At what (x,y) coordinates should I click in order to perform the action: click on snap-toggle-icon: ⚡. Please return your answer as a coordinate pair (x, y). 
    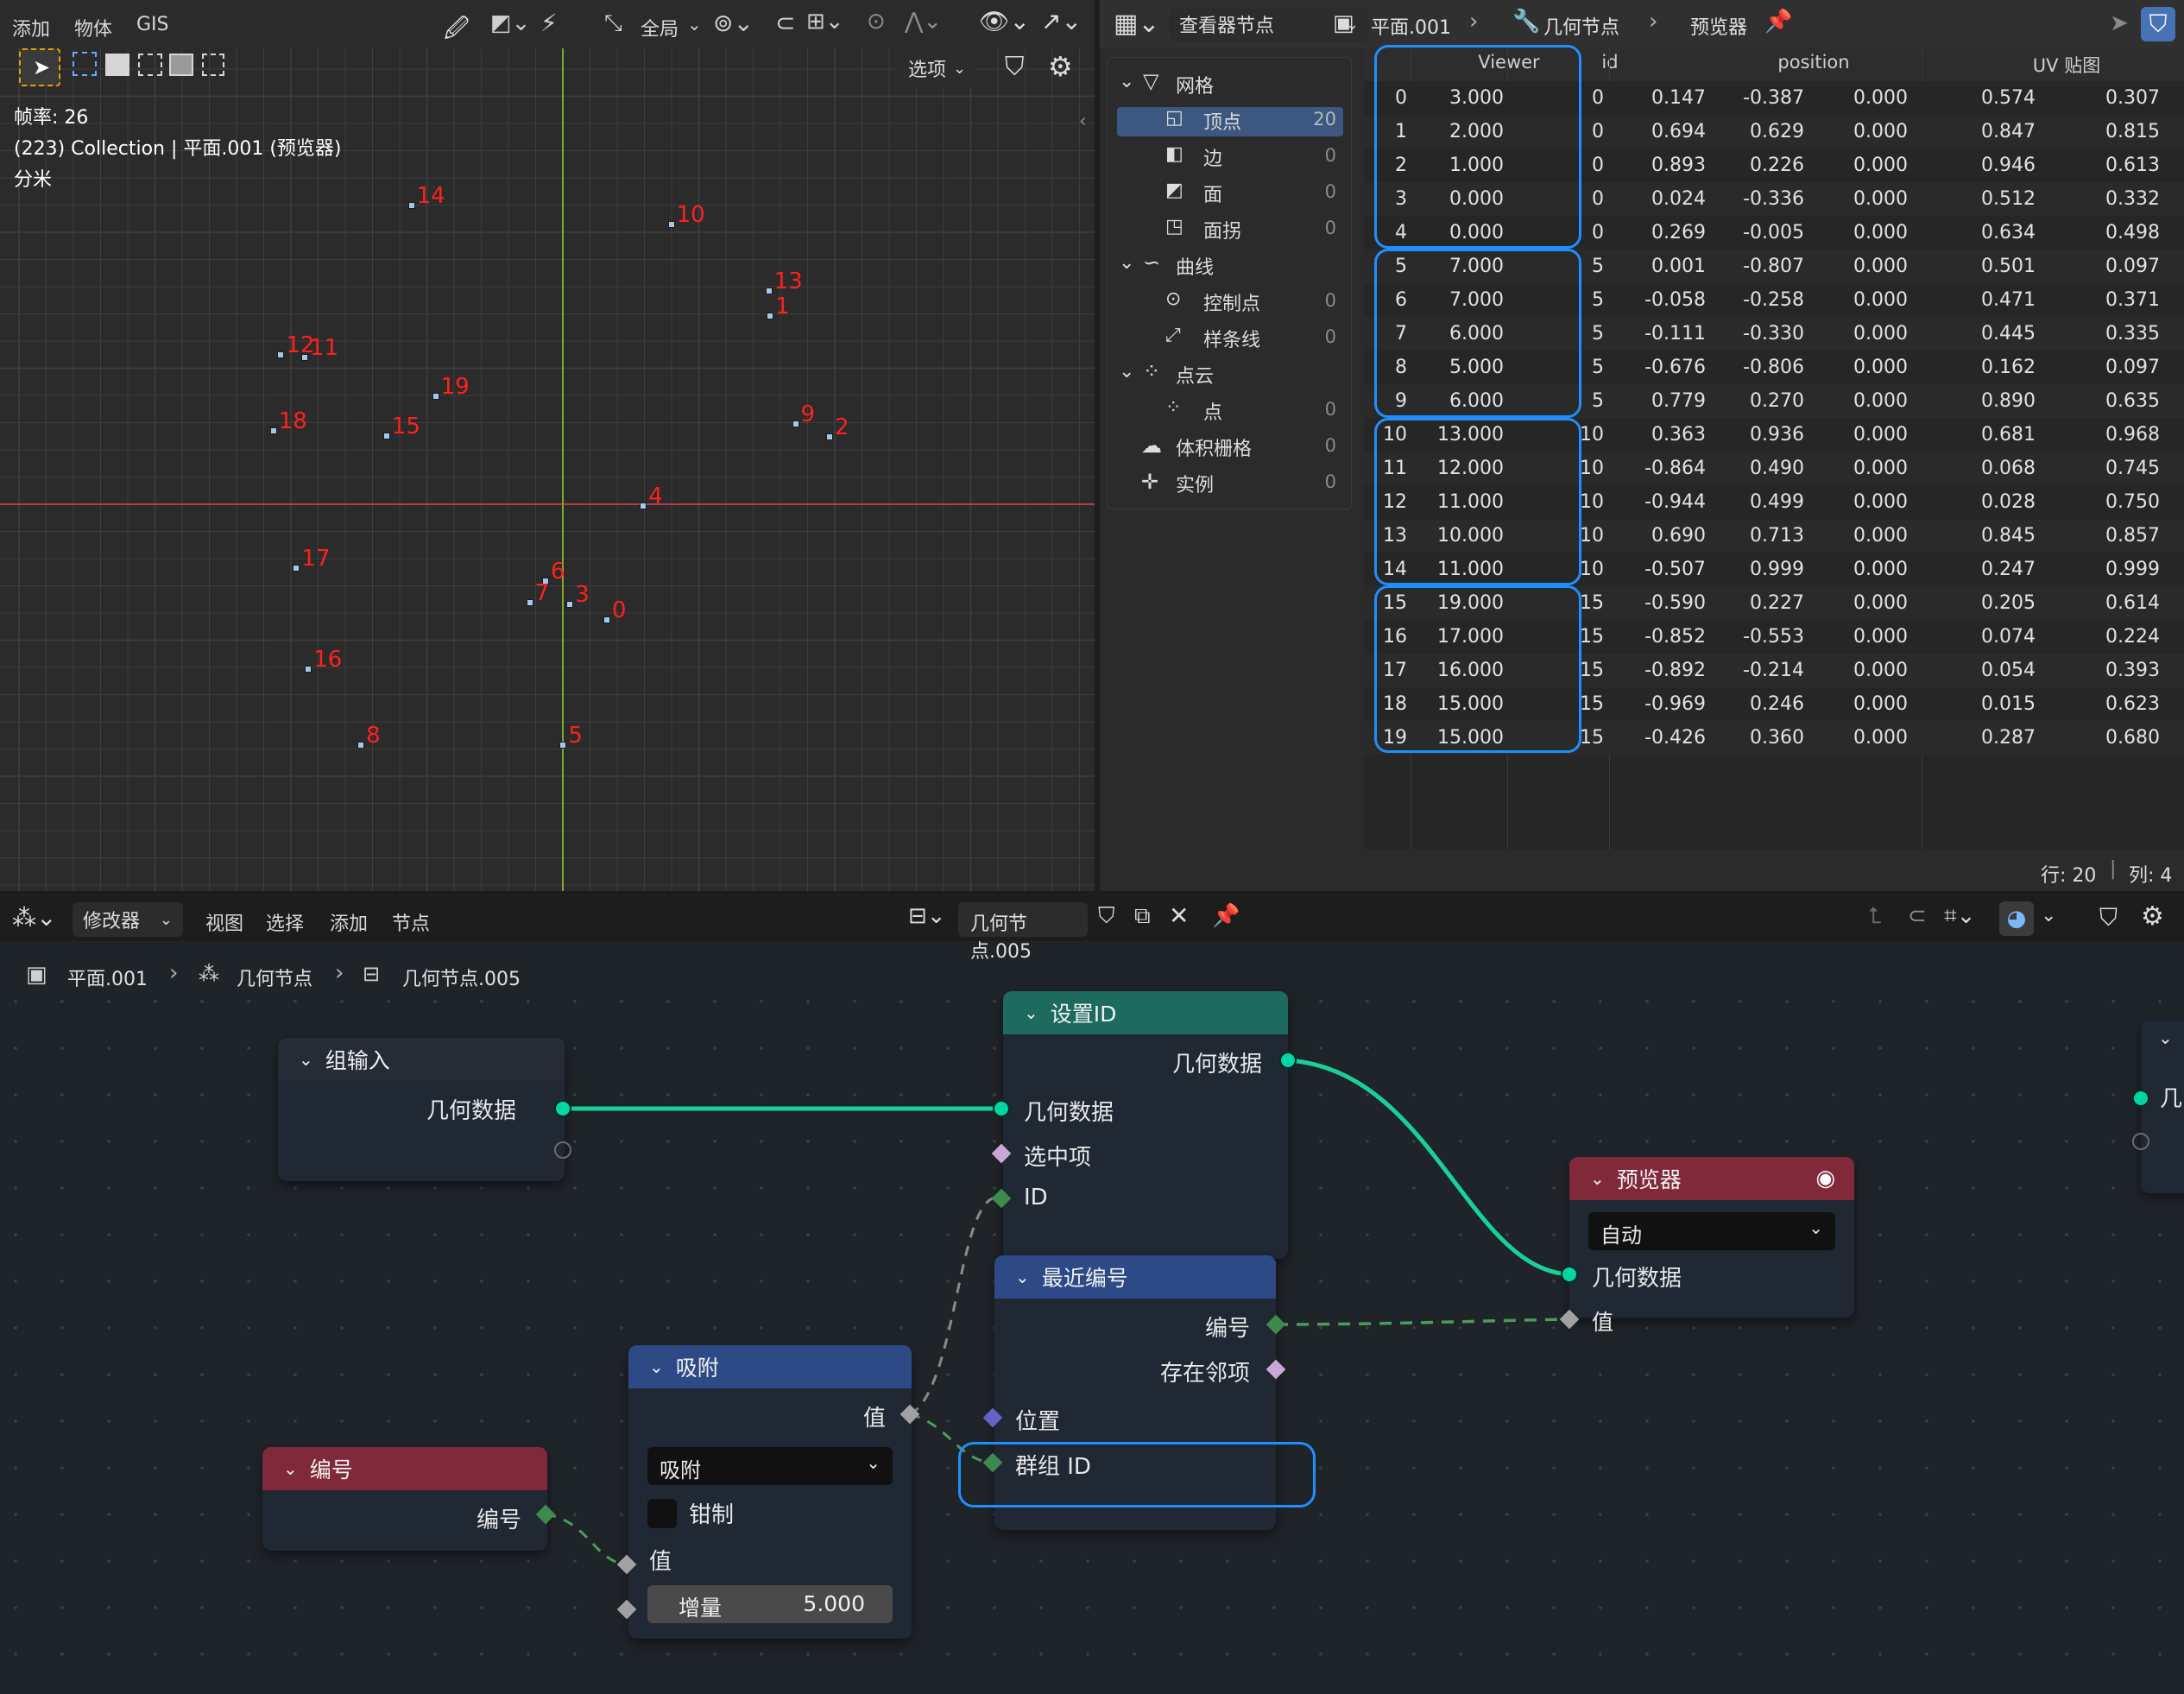
    Looking at the image, I should click on (549, 23).